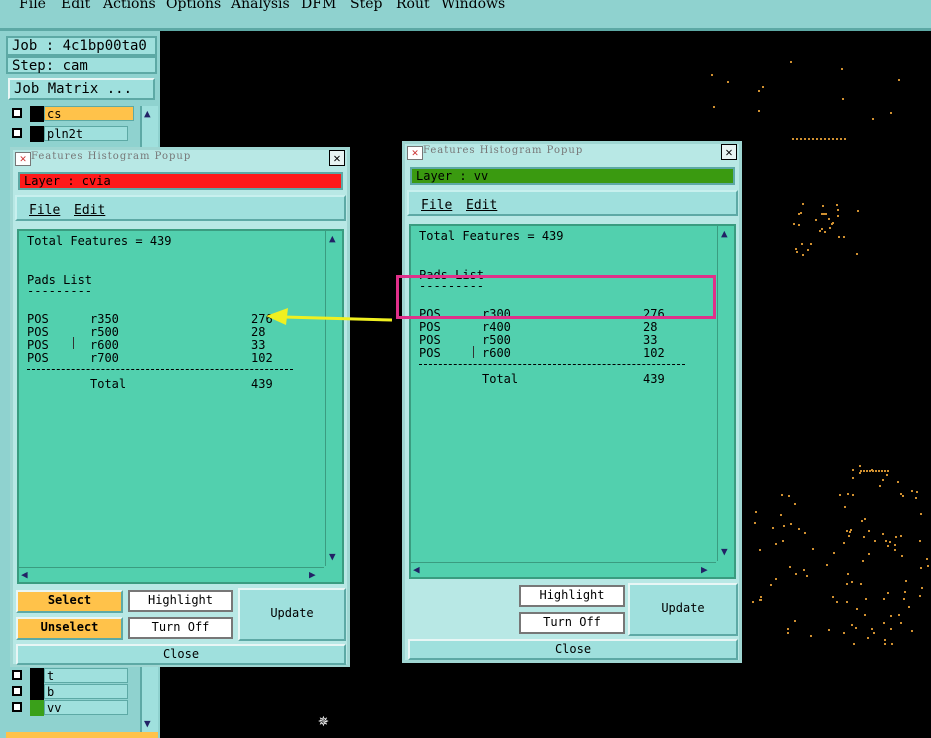 The image size is (931, 738). I want to click on menu-analysis: Analysis, so click(260, 6).